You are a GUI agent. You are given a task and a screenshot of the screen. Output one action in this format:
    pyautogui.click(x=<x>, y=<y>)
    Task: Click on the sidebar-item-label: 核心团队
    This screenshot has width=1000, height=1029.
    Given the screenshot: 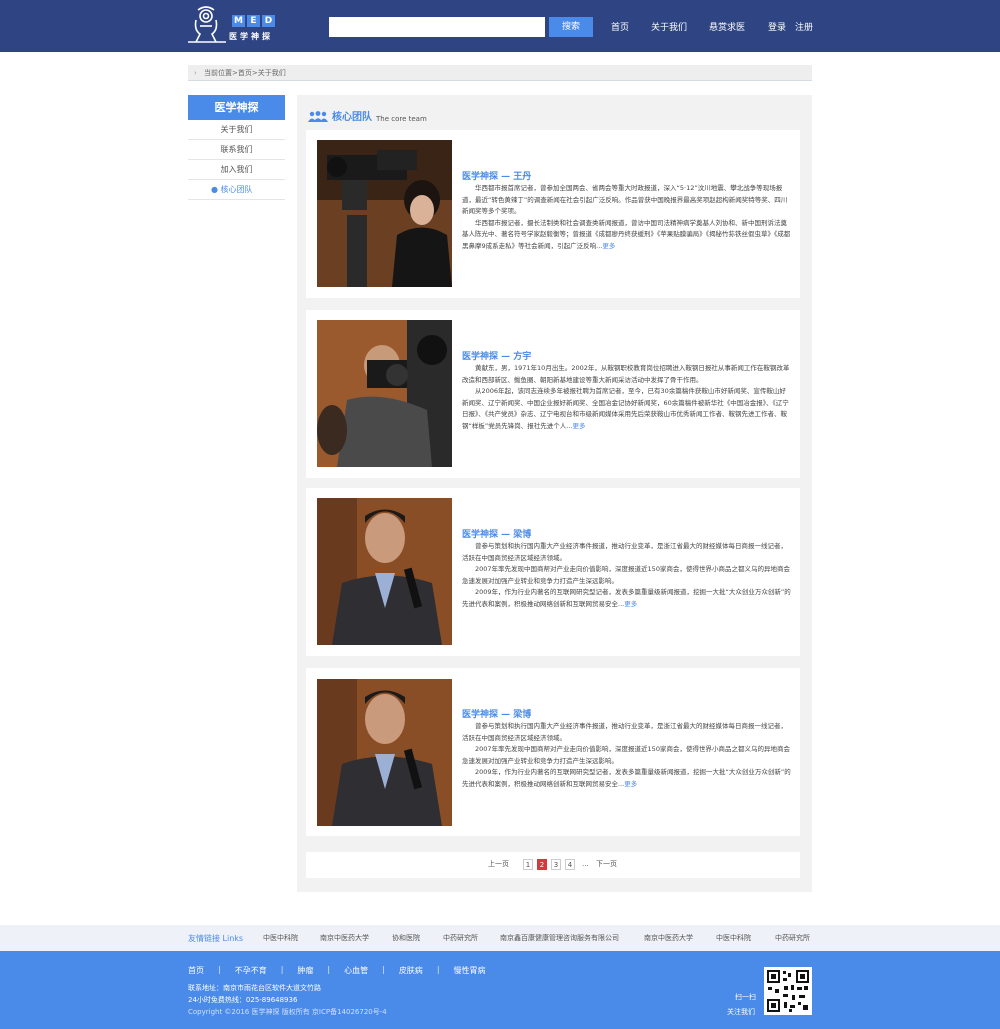 What is the action you would take?
    pyautogui.click(x=236, y=189)
    